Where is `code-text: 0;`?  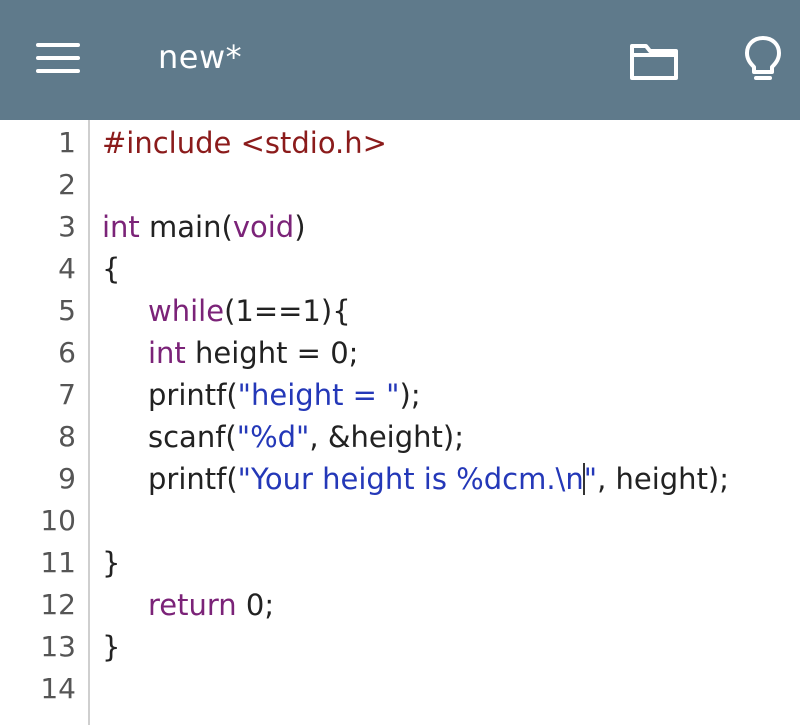 code-text: 0; is located at coordinates (255, 605).